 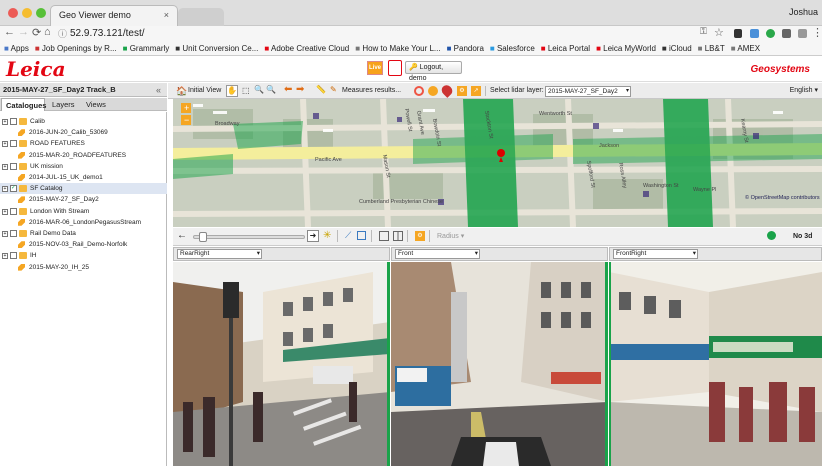 What do you see at coordinates (802, 237) in the screenshot?
I see `no-3d-toggle: No 3d` at bounding box center [802, 237].